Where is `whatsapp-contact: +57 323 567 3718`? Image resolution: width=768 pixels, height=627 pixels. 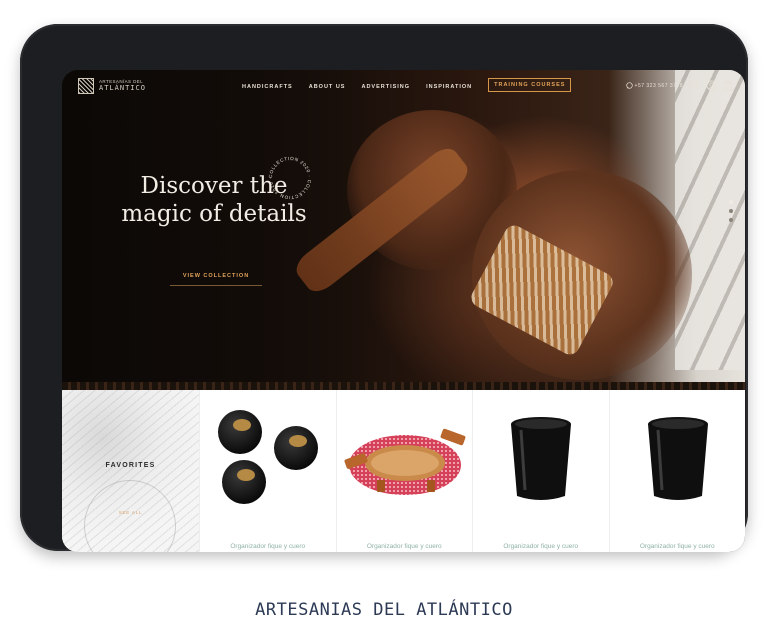 whatsapp-contact: +57 323 567 3718 is located at coordinates (654, 85).